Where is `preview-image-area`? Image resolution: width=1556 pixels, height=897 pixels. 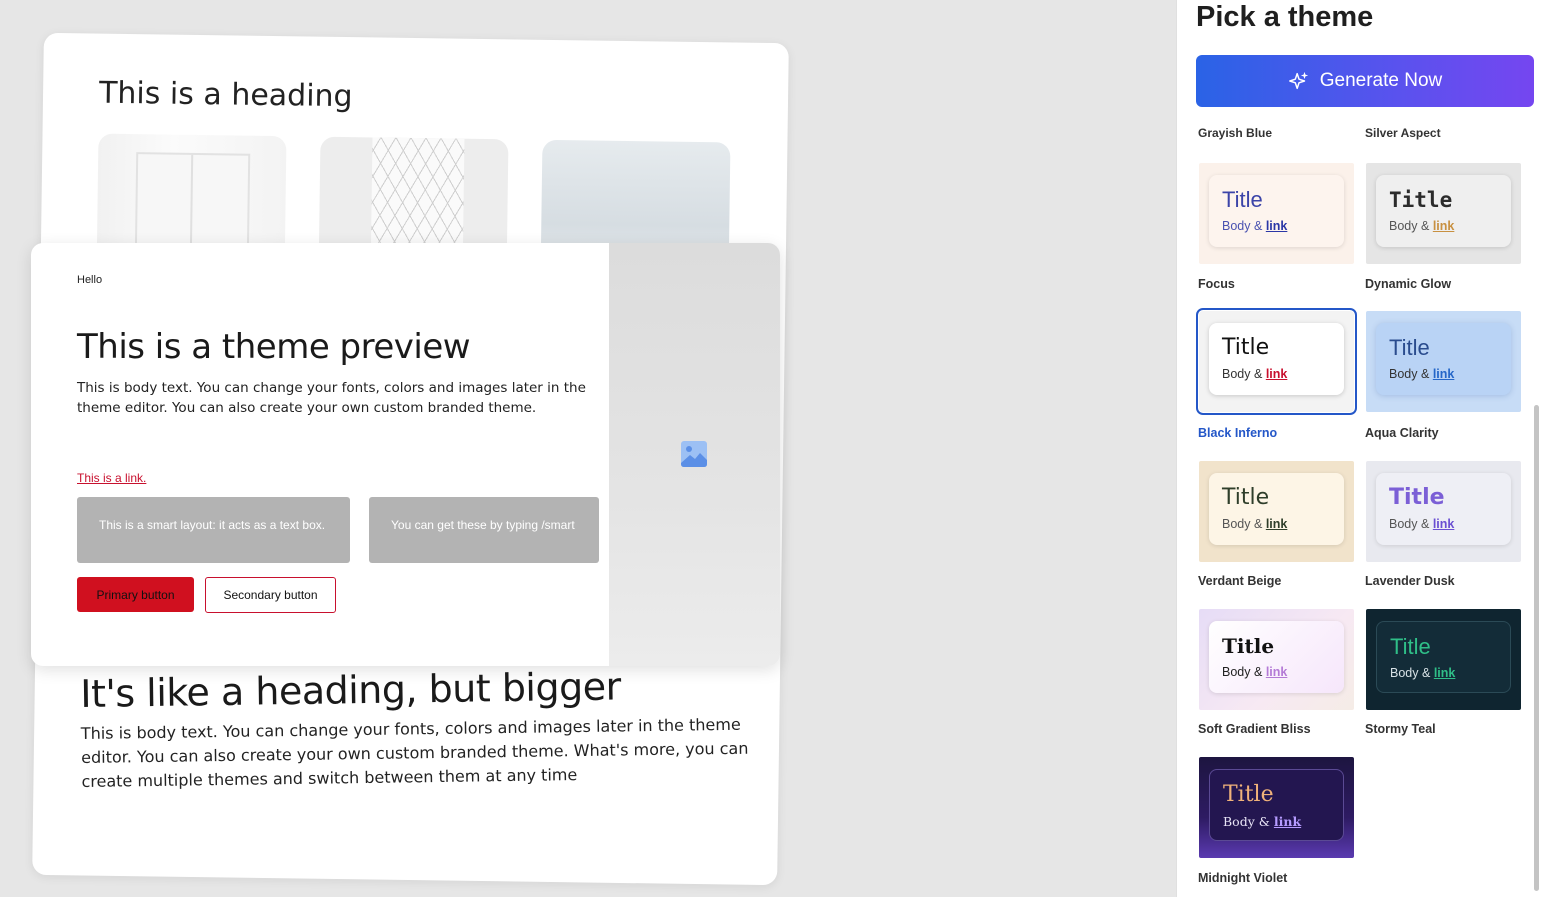
preview-image-area is located at coordinates (694, 454).